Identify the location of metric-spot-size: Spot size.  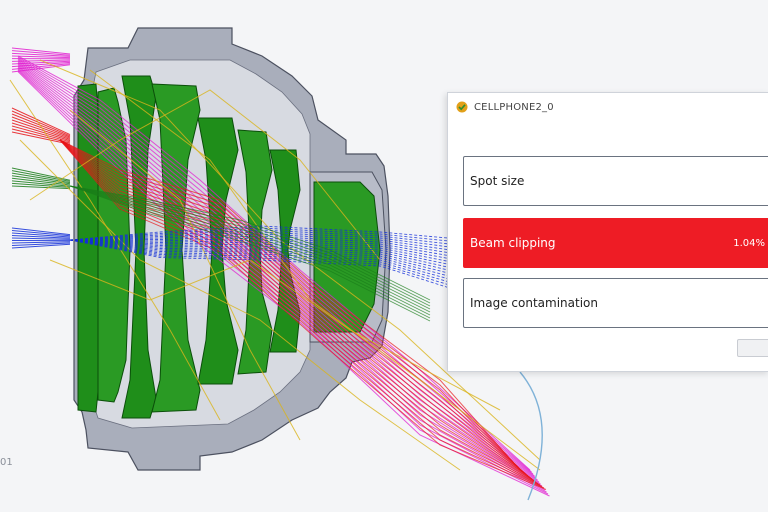
(615, 181).